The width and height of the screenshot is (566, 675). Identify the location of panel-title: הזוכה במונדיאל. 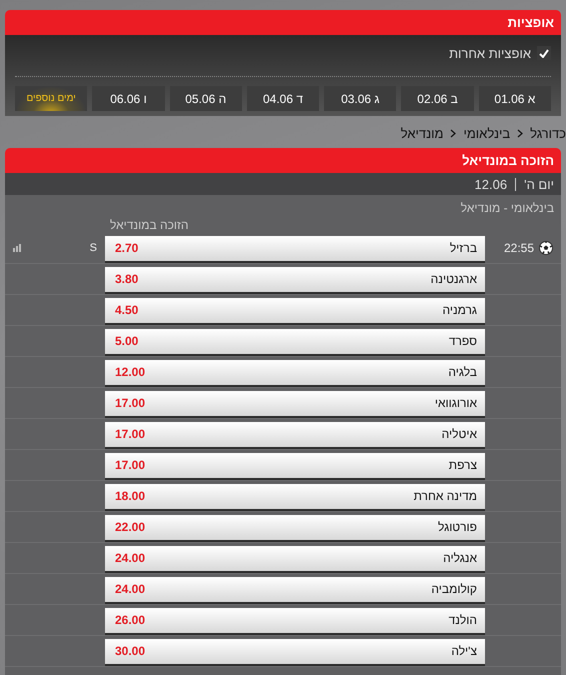
(283, 161).